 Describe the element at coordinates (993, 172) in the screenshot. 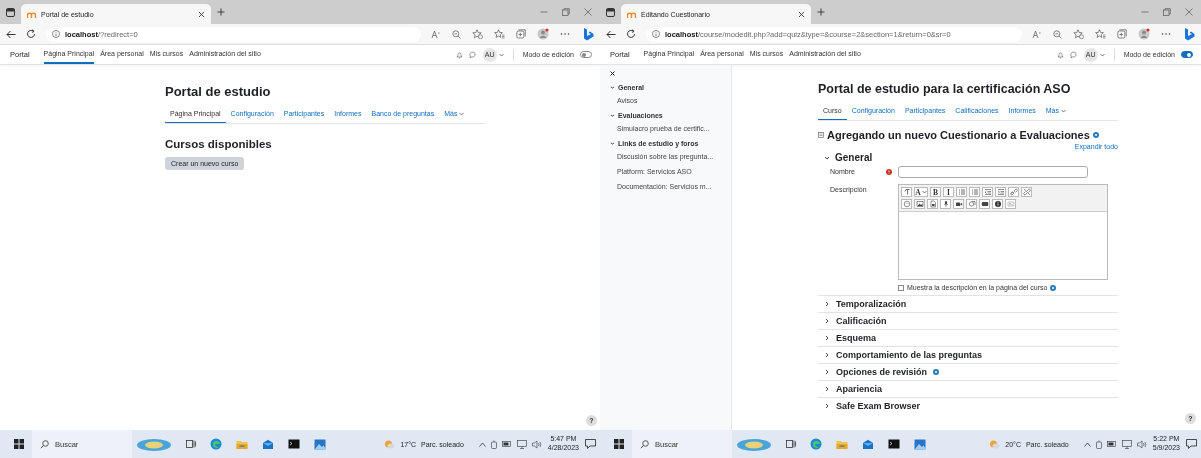

I see `name-field` at that location.